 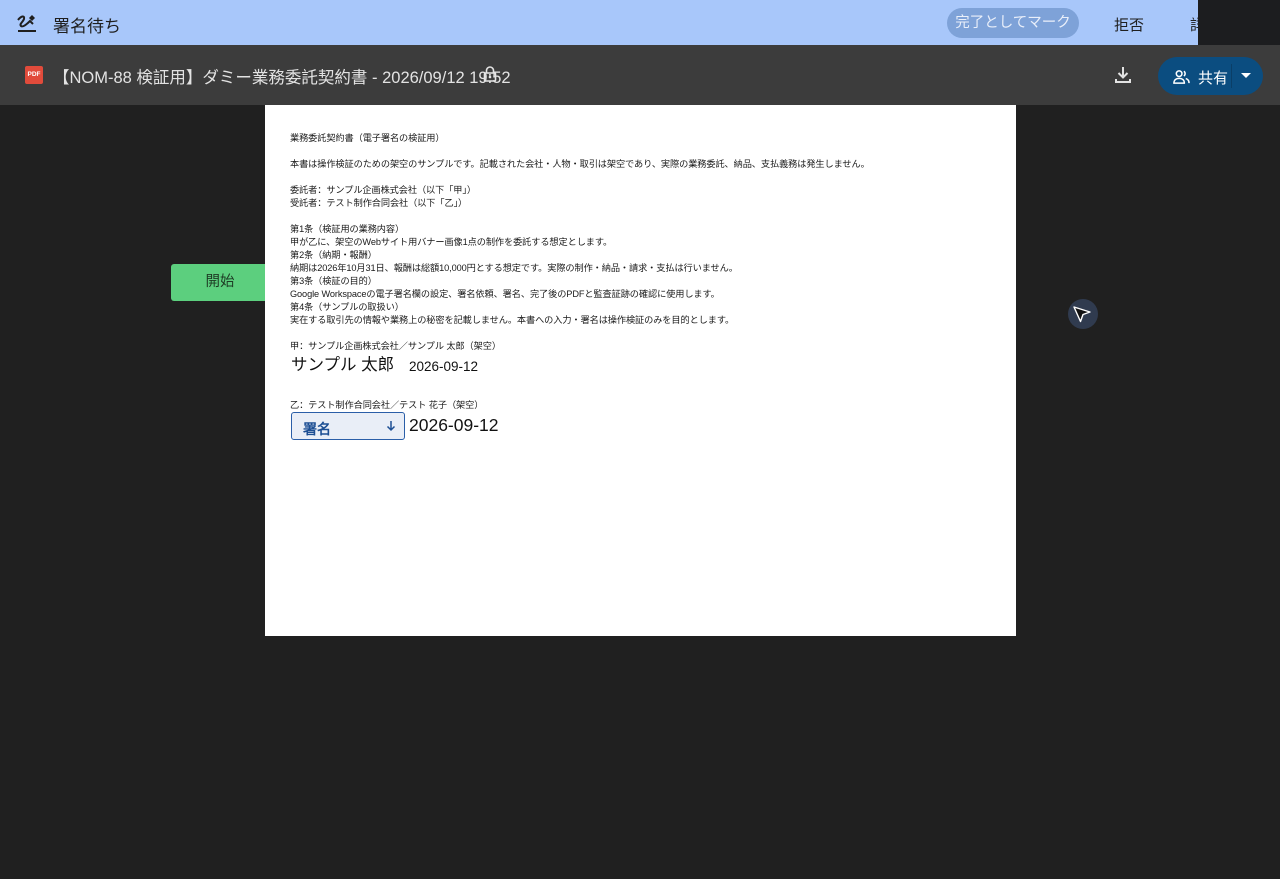 I want to click on party-a-line: 甲：サンプル企画株式会社／サンプル 太郎（架空）, so click(x=395, y=346).